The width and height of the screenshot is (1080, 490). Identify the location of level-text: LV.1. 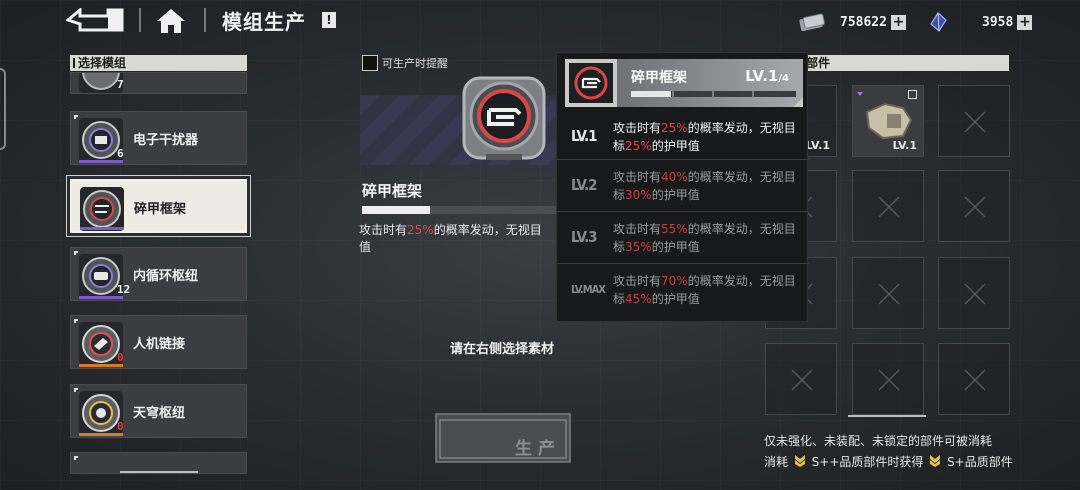
(762, 76).